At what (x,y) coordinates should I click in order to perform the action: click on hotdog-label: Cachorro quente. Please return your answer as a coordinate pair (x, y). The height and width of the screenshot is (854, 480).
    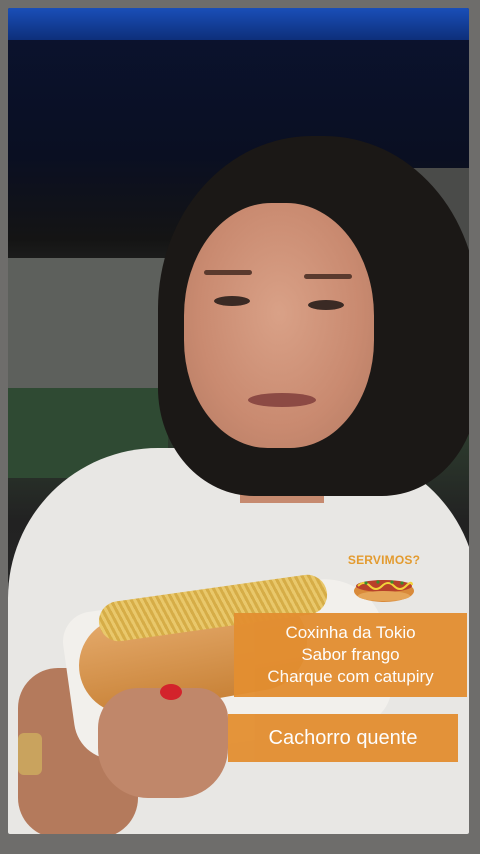
    Looking at the image, I should click on (343, 737).